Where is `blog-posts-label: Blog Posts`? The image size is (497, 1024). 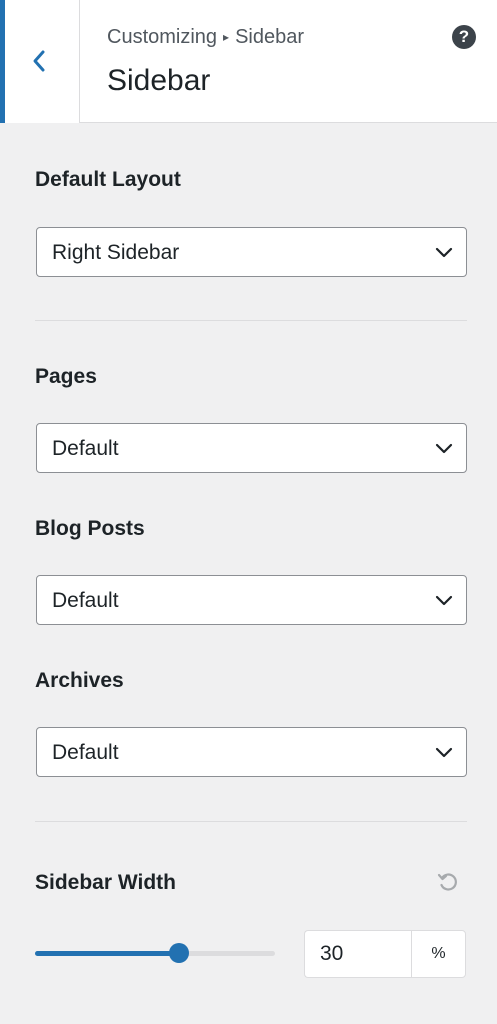 blog-posts-label: Blog Posts is located at coordinates (90, 528).